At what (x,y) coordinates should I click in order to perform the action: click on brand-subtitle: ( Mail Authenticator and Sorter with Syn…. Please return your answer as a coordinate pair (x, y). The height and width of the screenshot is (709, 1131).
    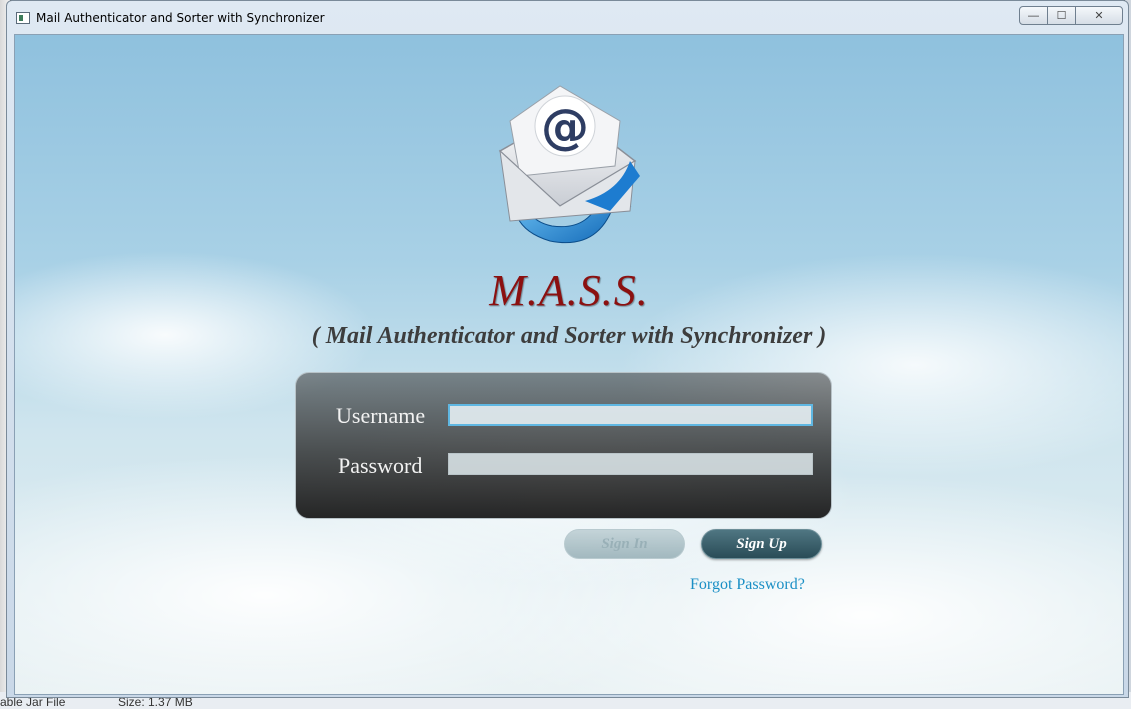
    Looking at the image, I should click on (569, 336).